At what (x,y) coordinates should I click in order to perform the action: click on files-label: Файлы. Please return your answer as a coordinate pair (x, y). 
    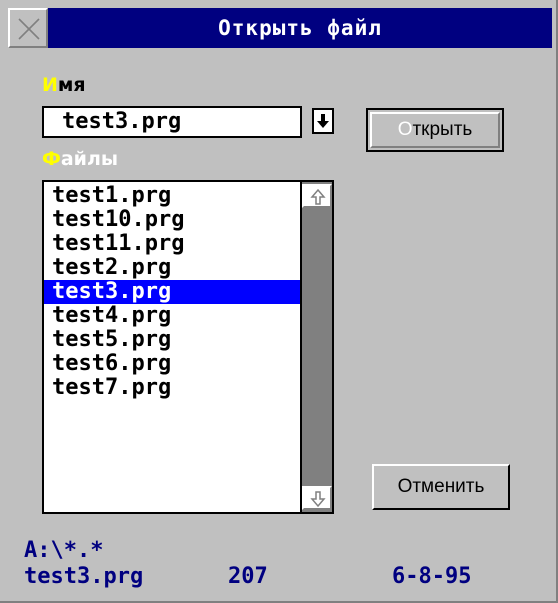
    Looking at the image, I should click on (80, 159).